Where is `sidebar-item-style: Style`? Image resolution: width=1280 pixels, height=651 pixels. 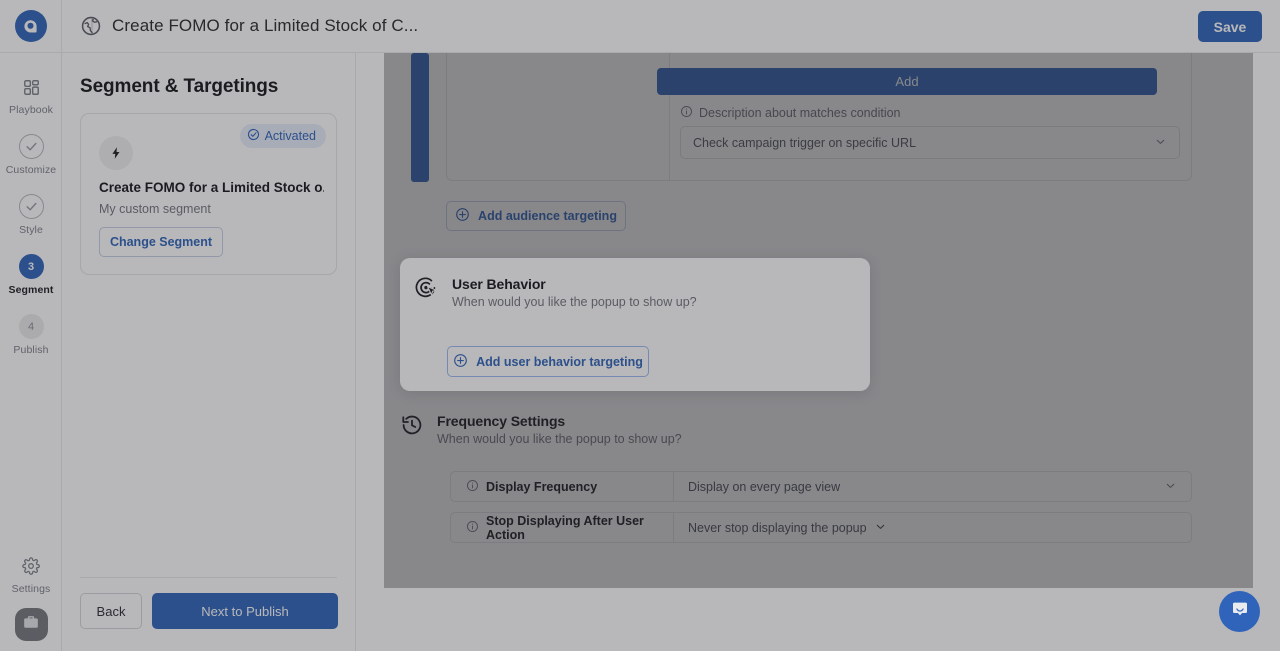
sidebar-item-style: Style is located at coordinates (31, 215).